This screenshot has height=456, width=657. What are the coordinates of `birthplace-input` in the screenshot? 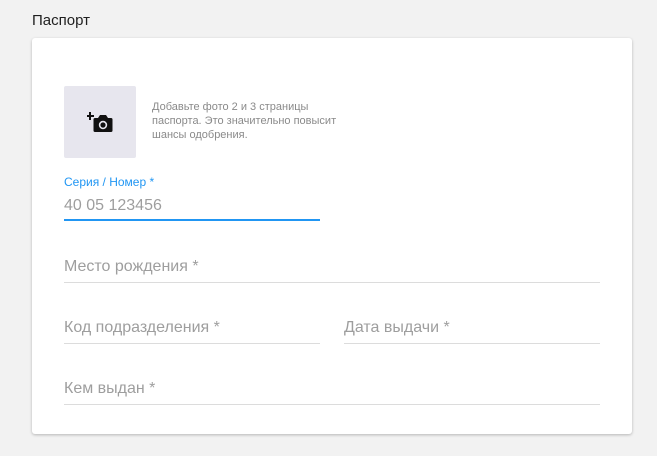 It's located at (332, 267).